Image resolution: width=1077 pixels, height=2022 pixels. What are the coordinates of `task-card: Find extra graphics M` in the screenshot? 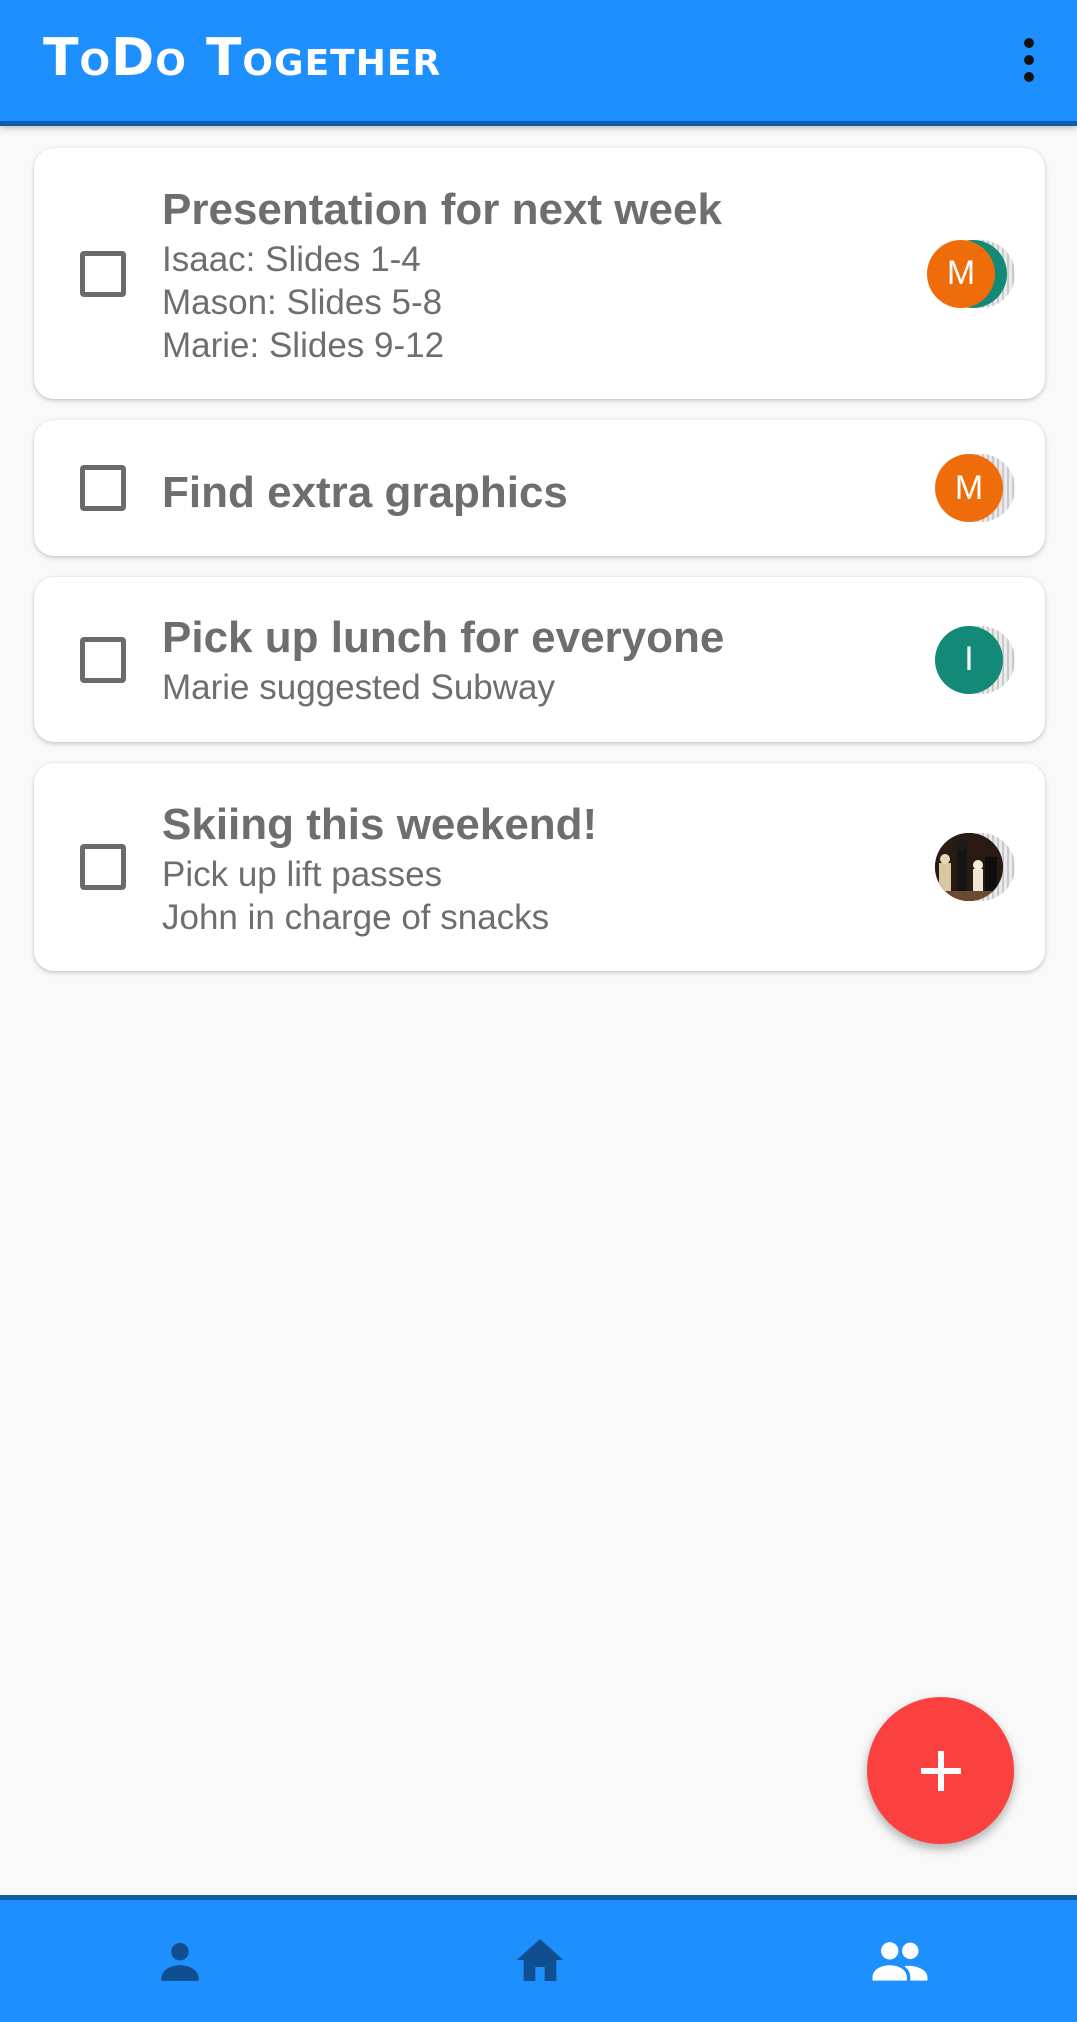 It's located at (539, 488).